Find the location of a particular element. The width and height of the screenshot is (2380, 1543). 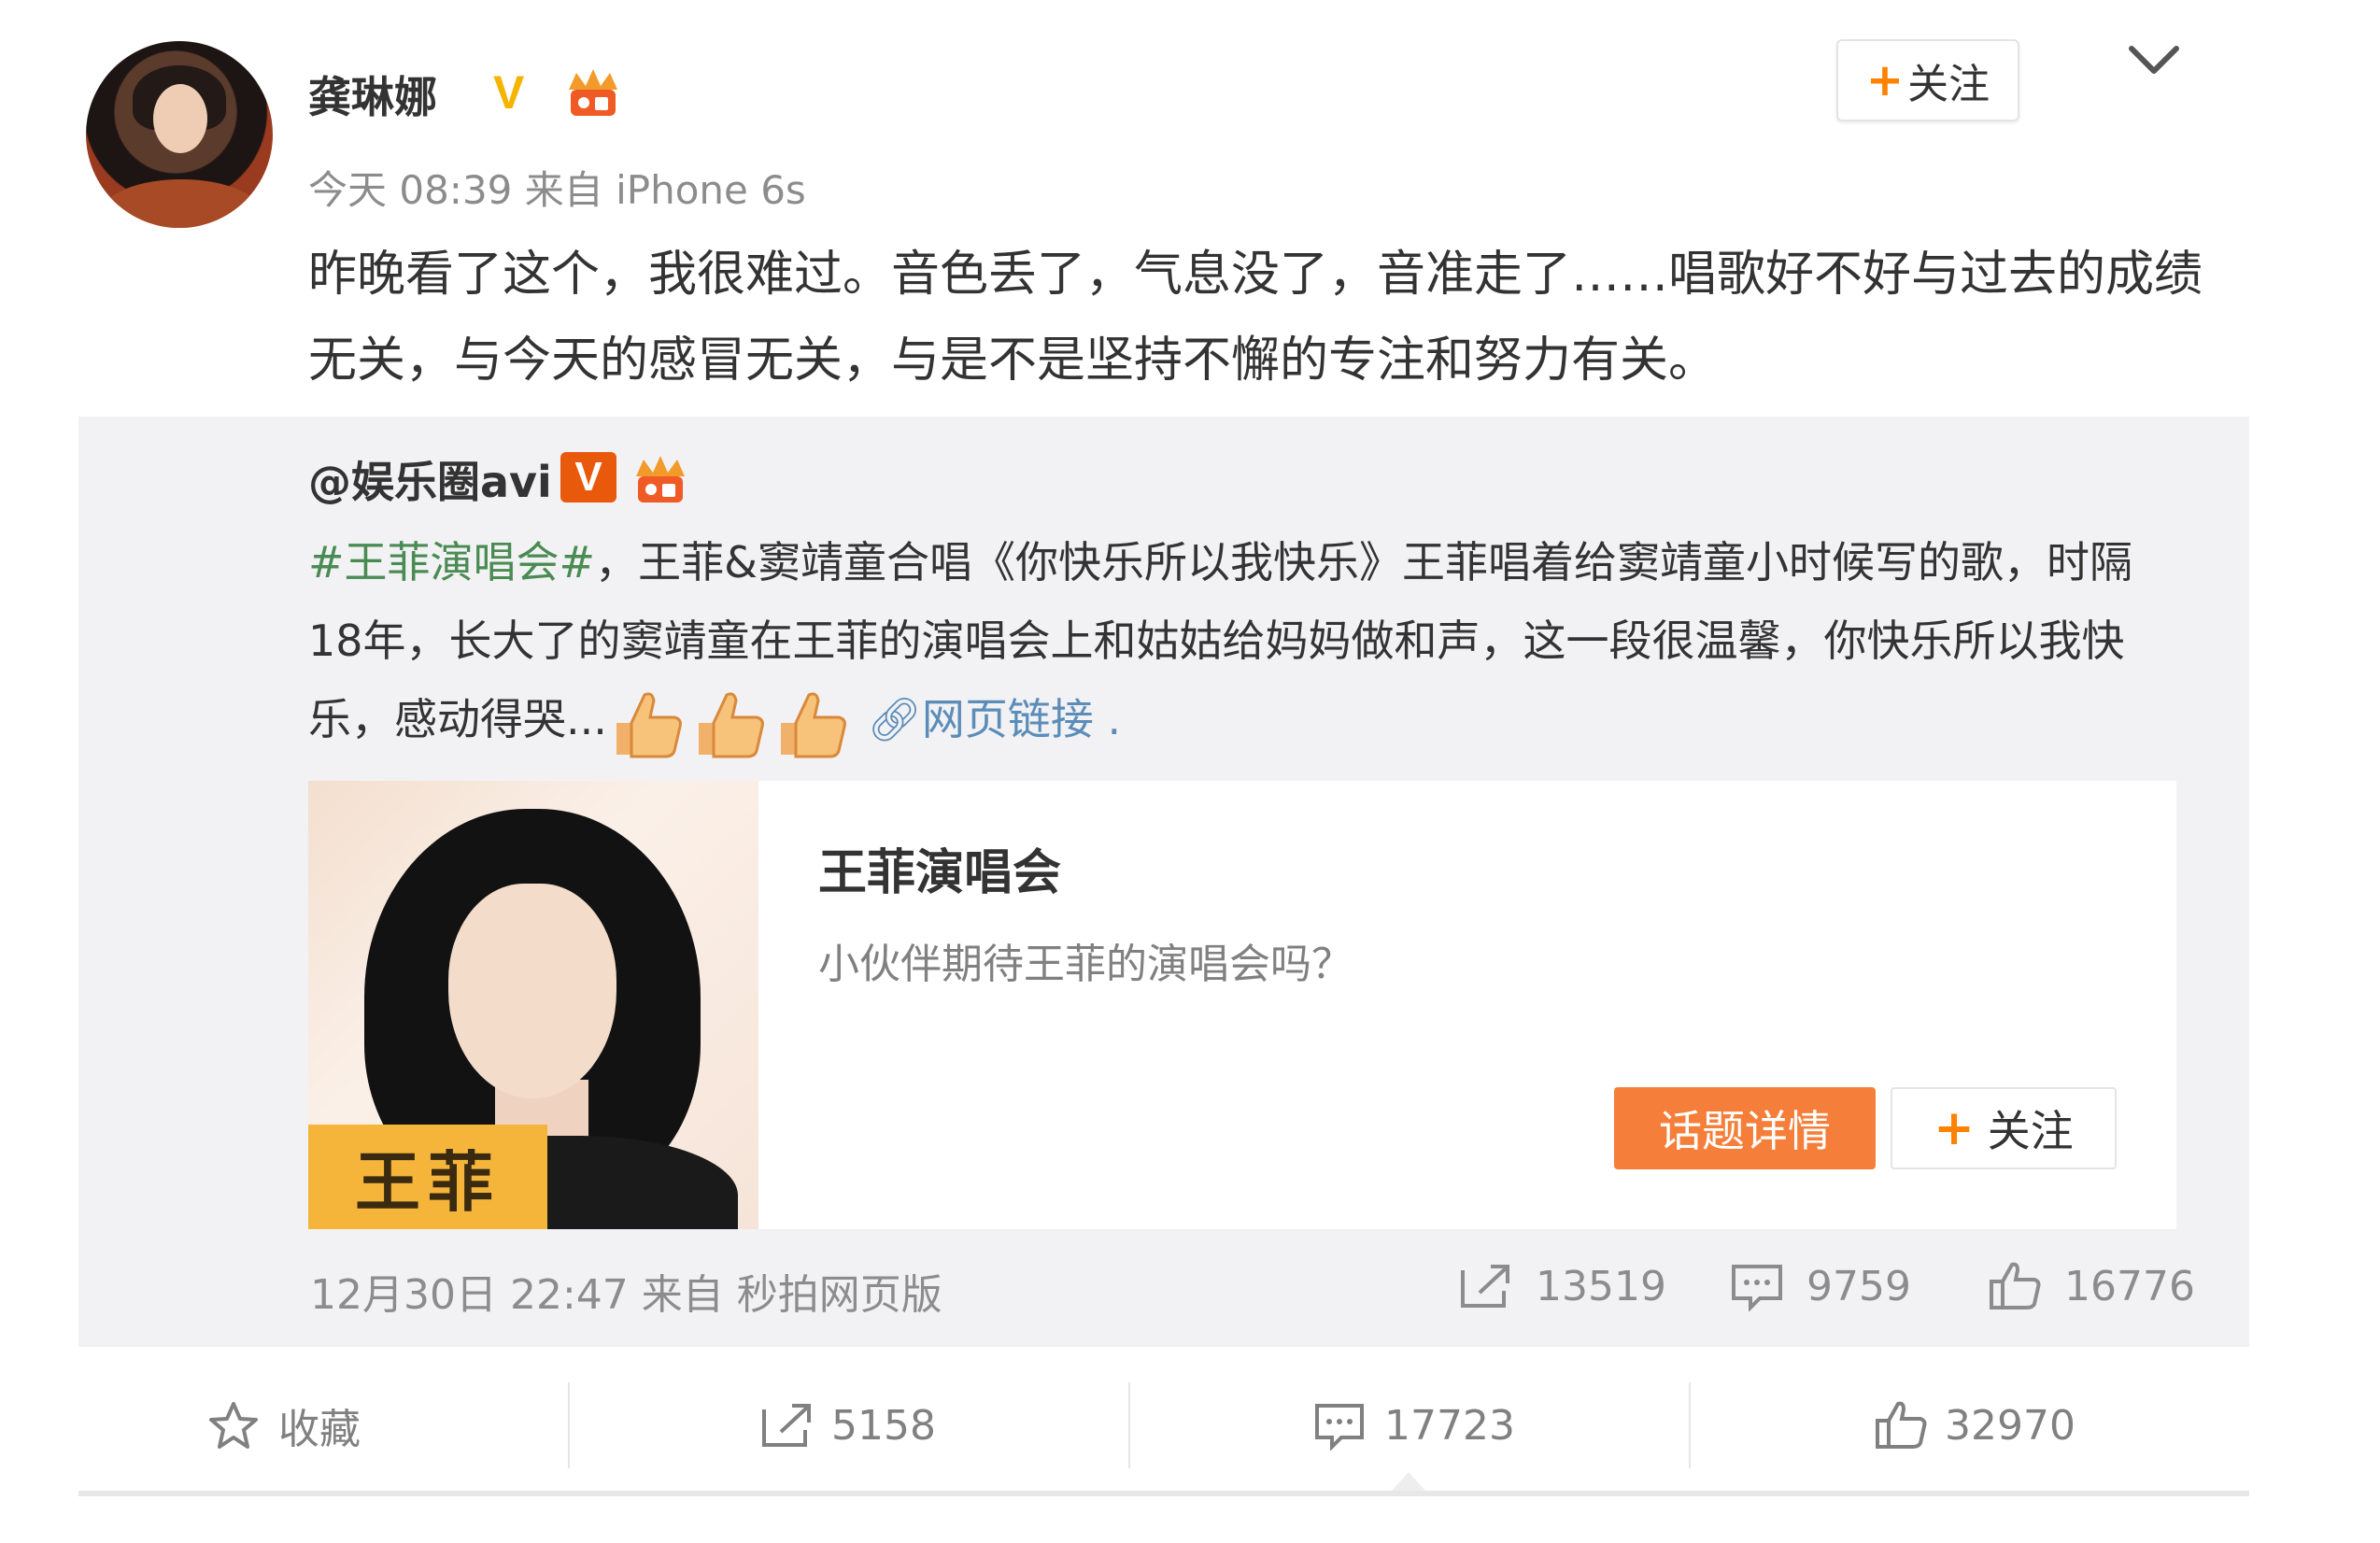

web-link: 🔗︎网页链接 . is located at coordinates (995, 719).